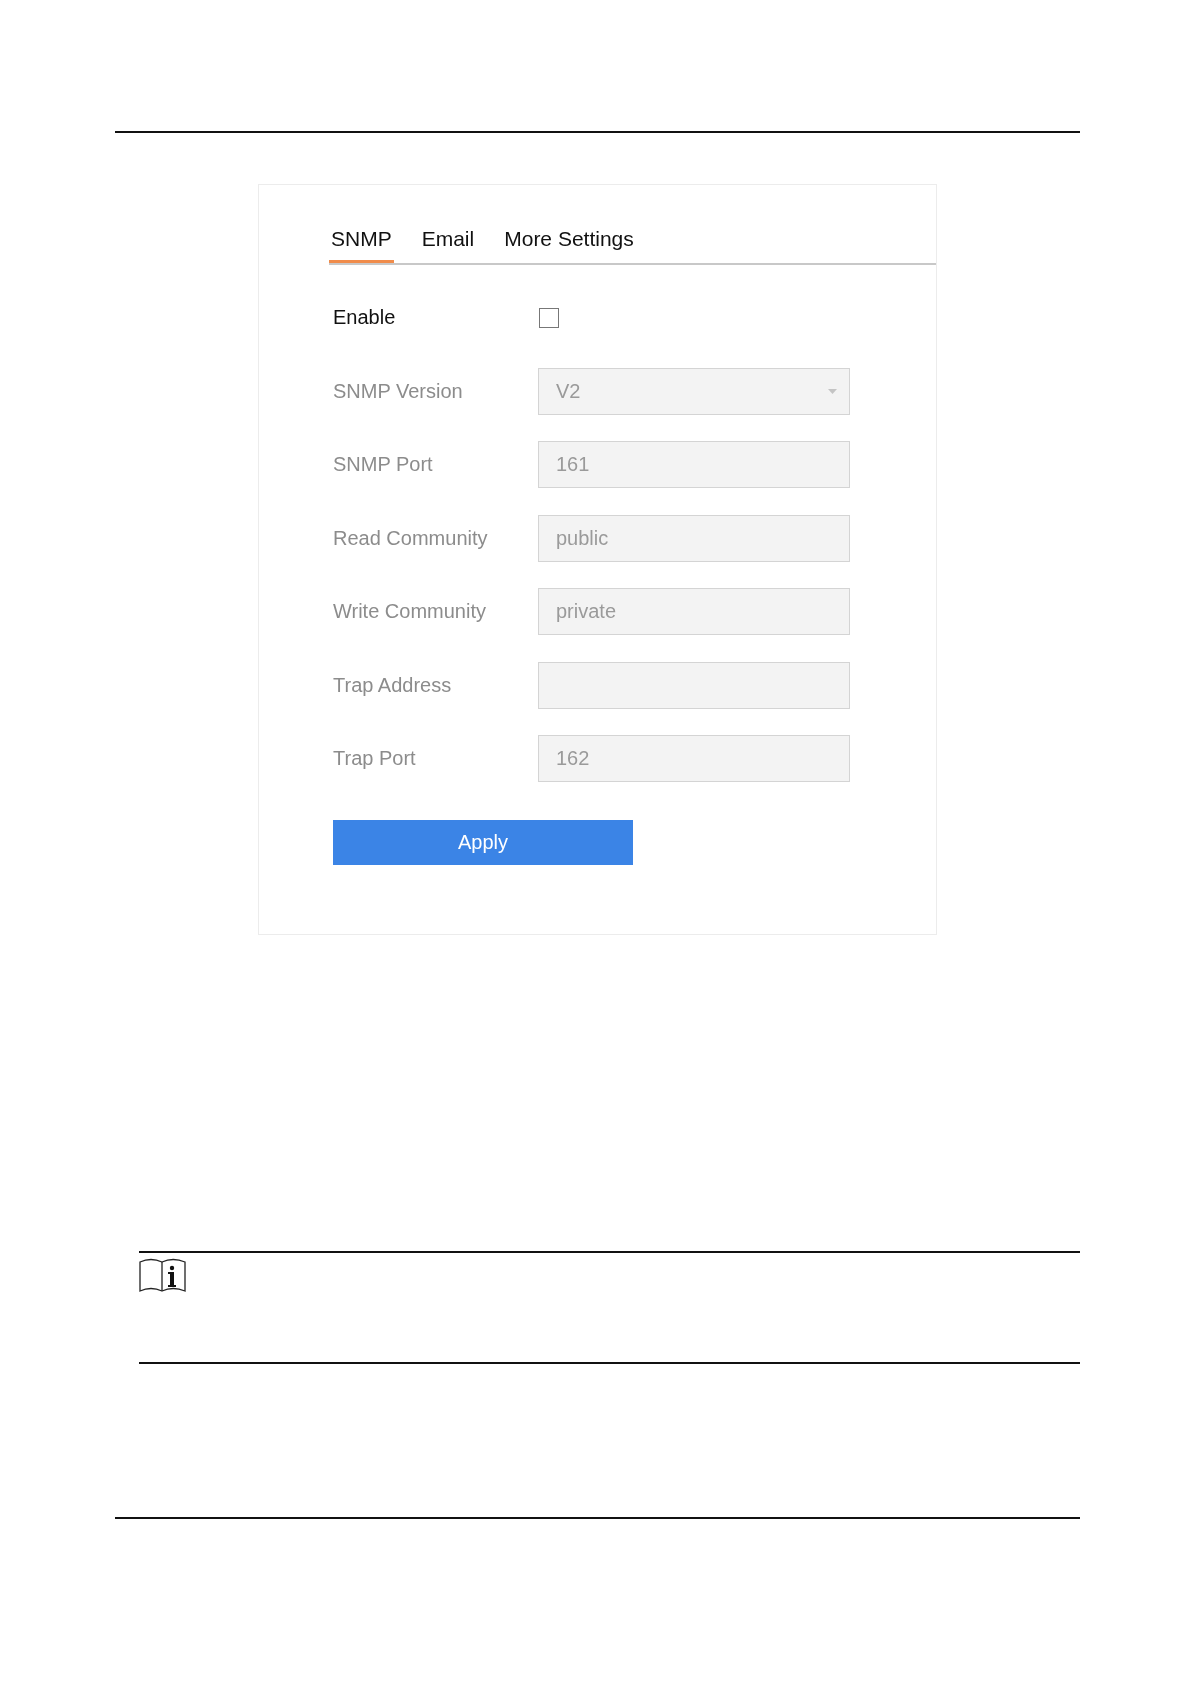 Image resolution: width=1181 pixels, height=1685 pixels. What do you see at coordinates (448, 245) in the screenshot?
I see `tab: Email` at bounding box center [448, 245].